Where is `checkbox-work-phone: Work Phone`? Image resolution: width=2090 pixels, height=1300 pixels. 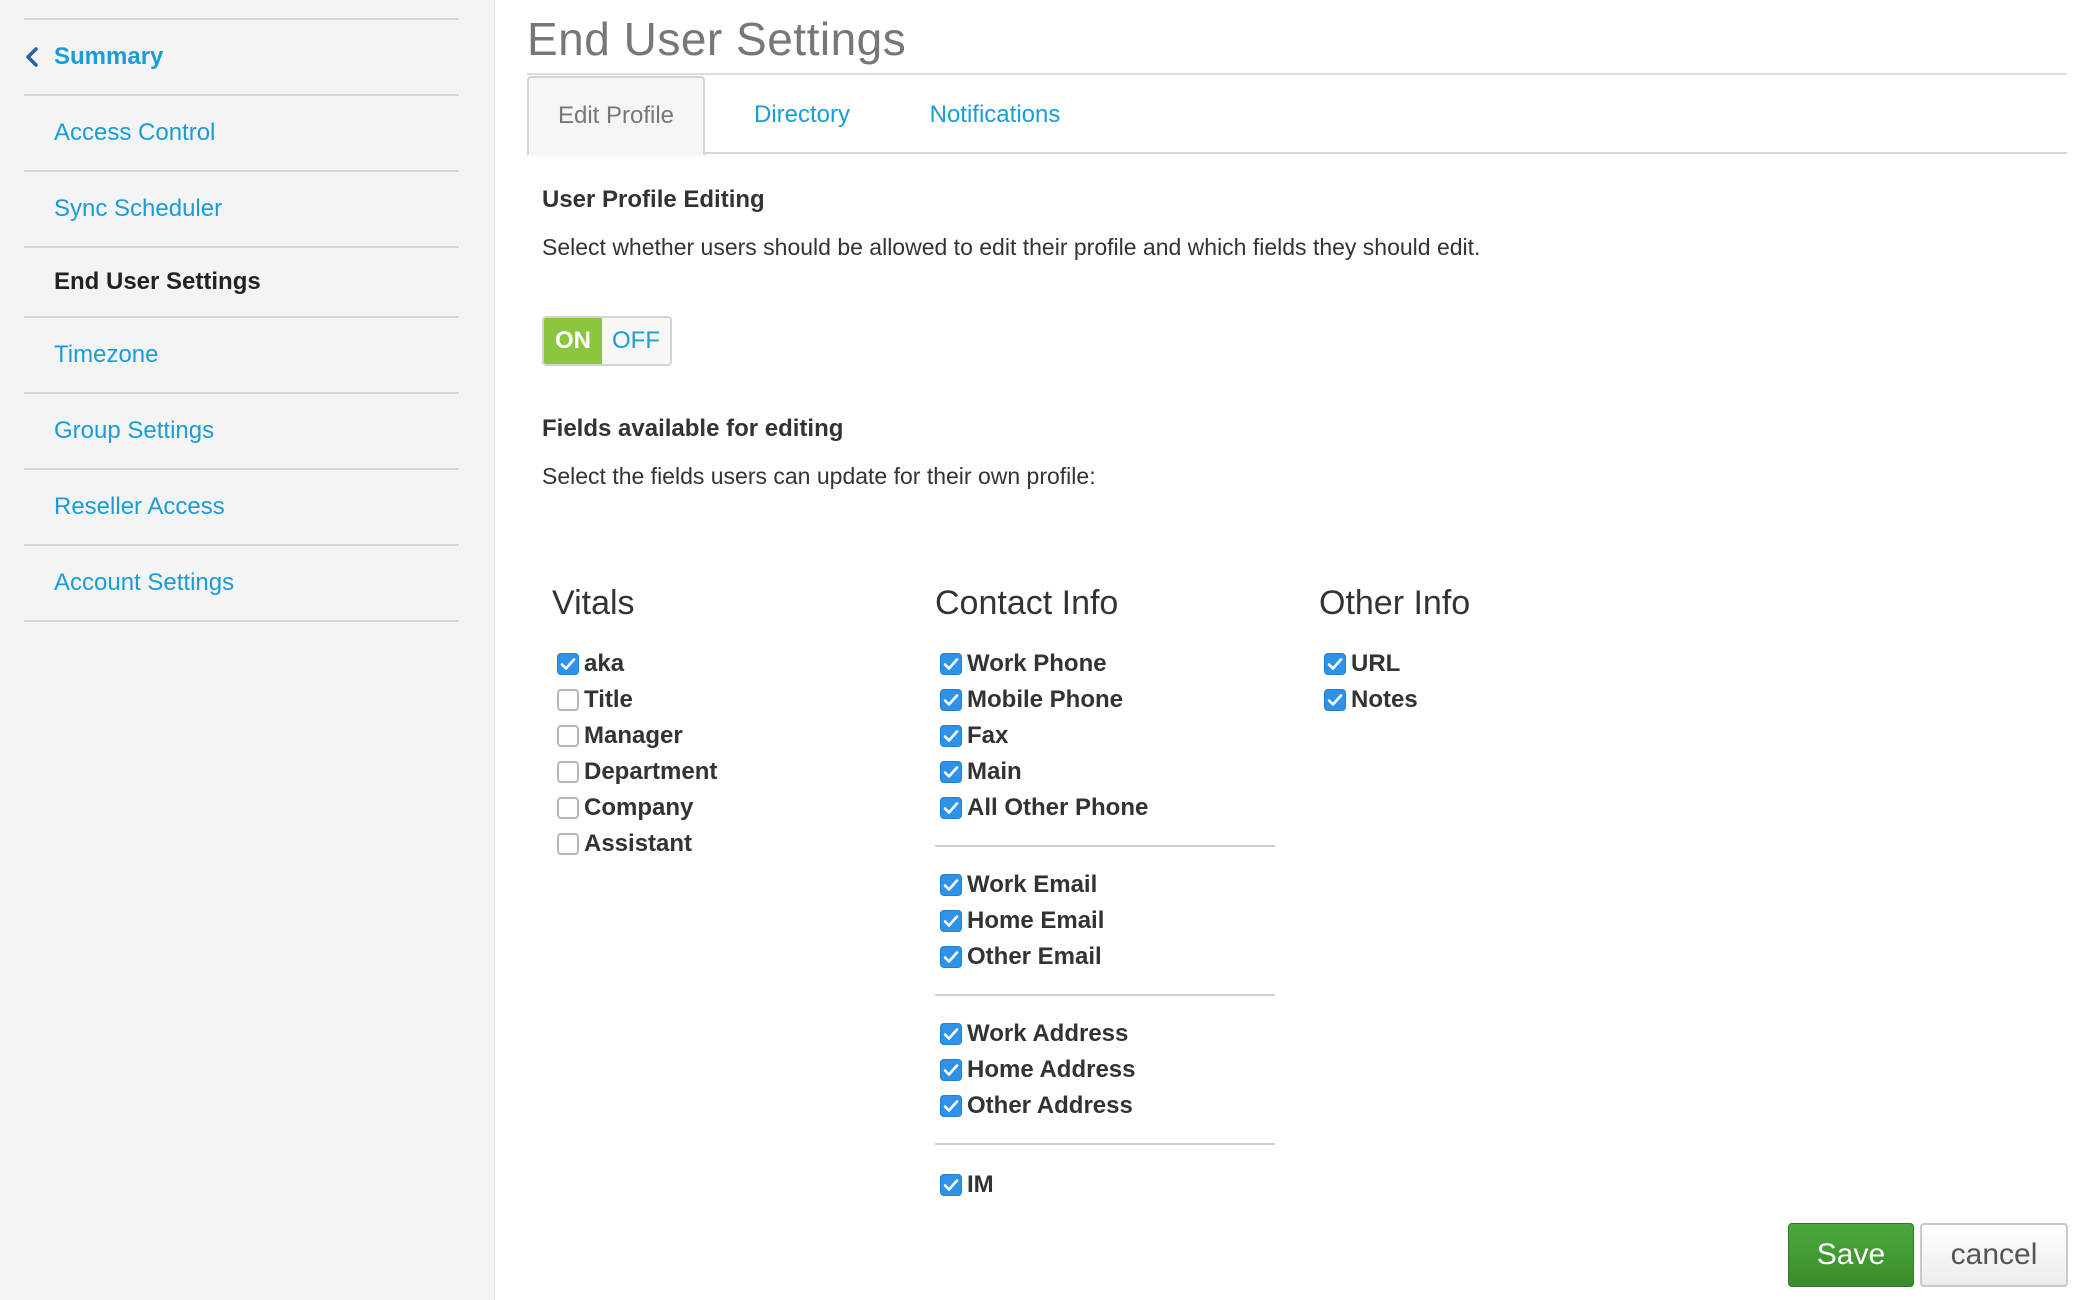 checkbox-work-phone: Work Phone is located at coordinates (1105, 664).